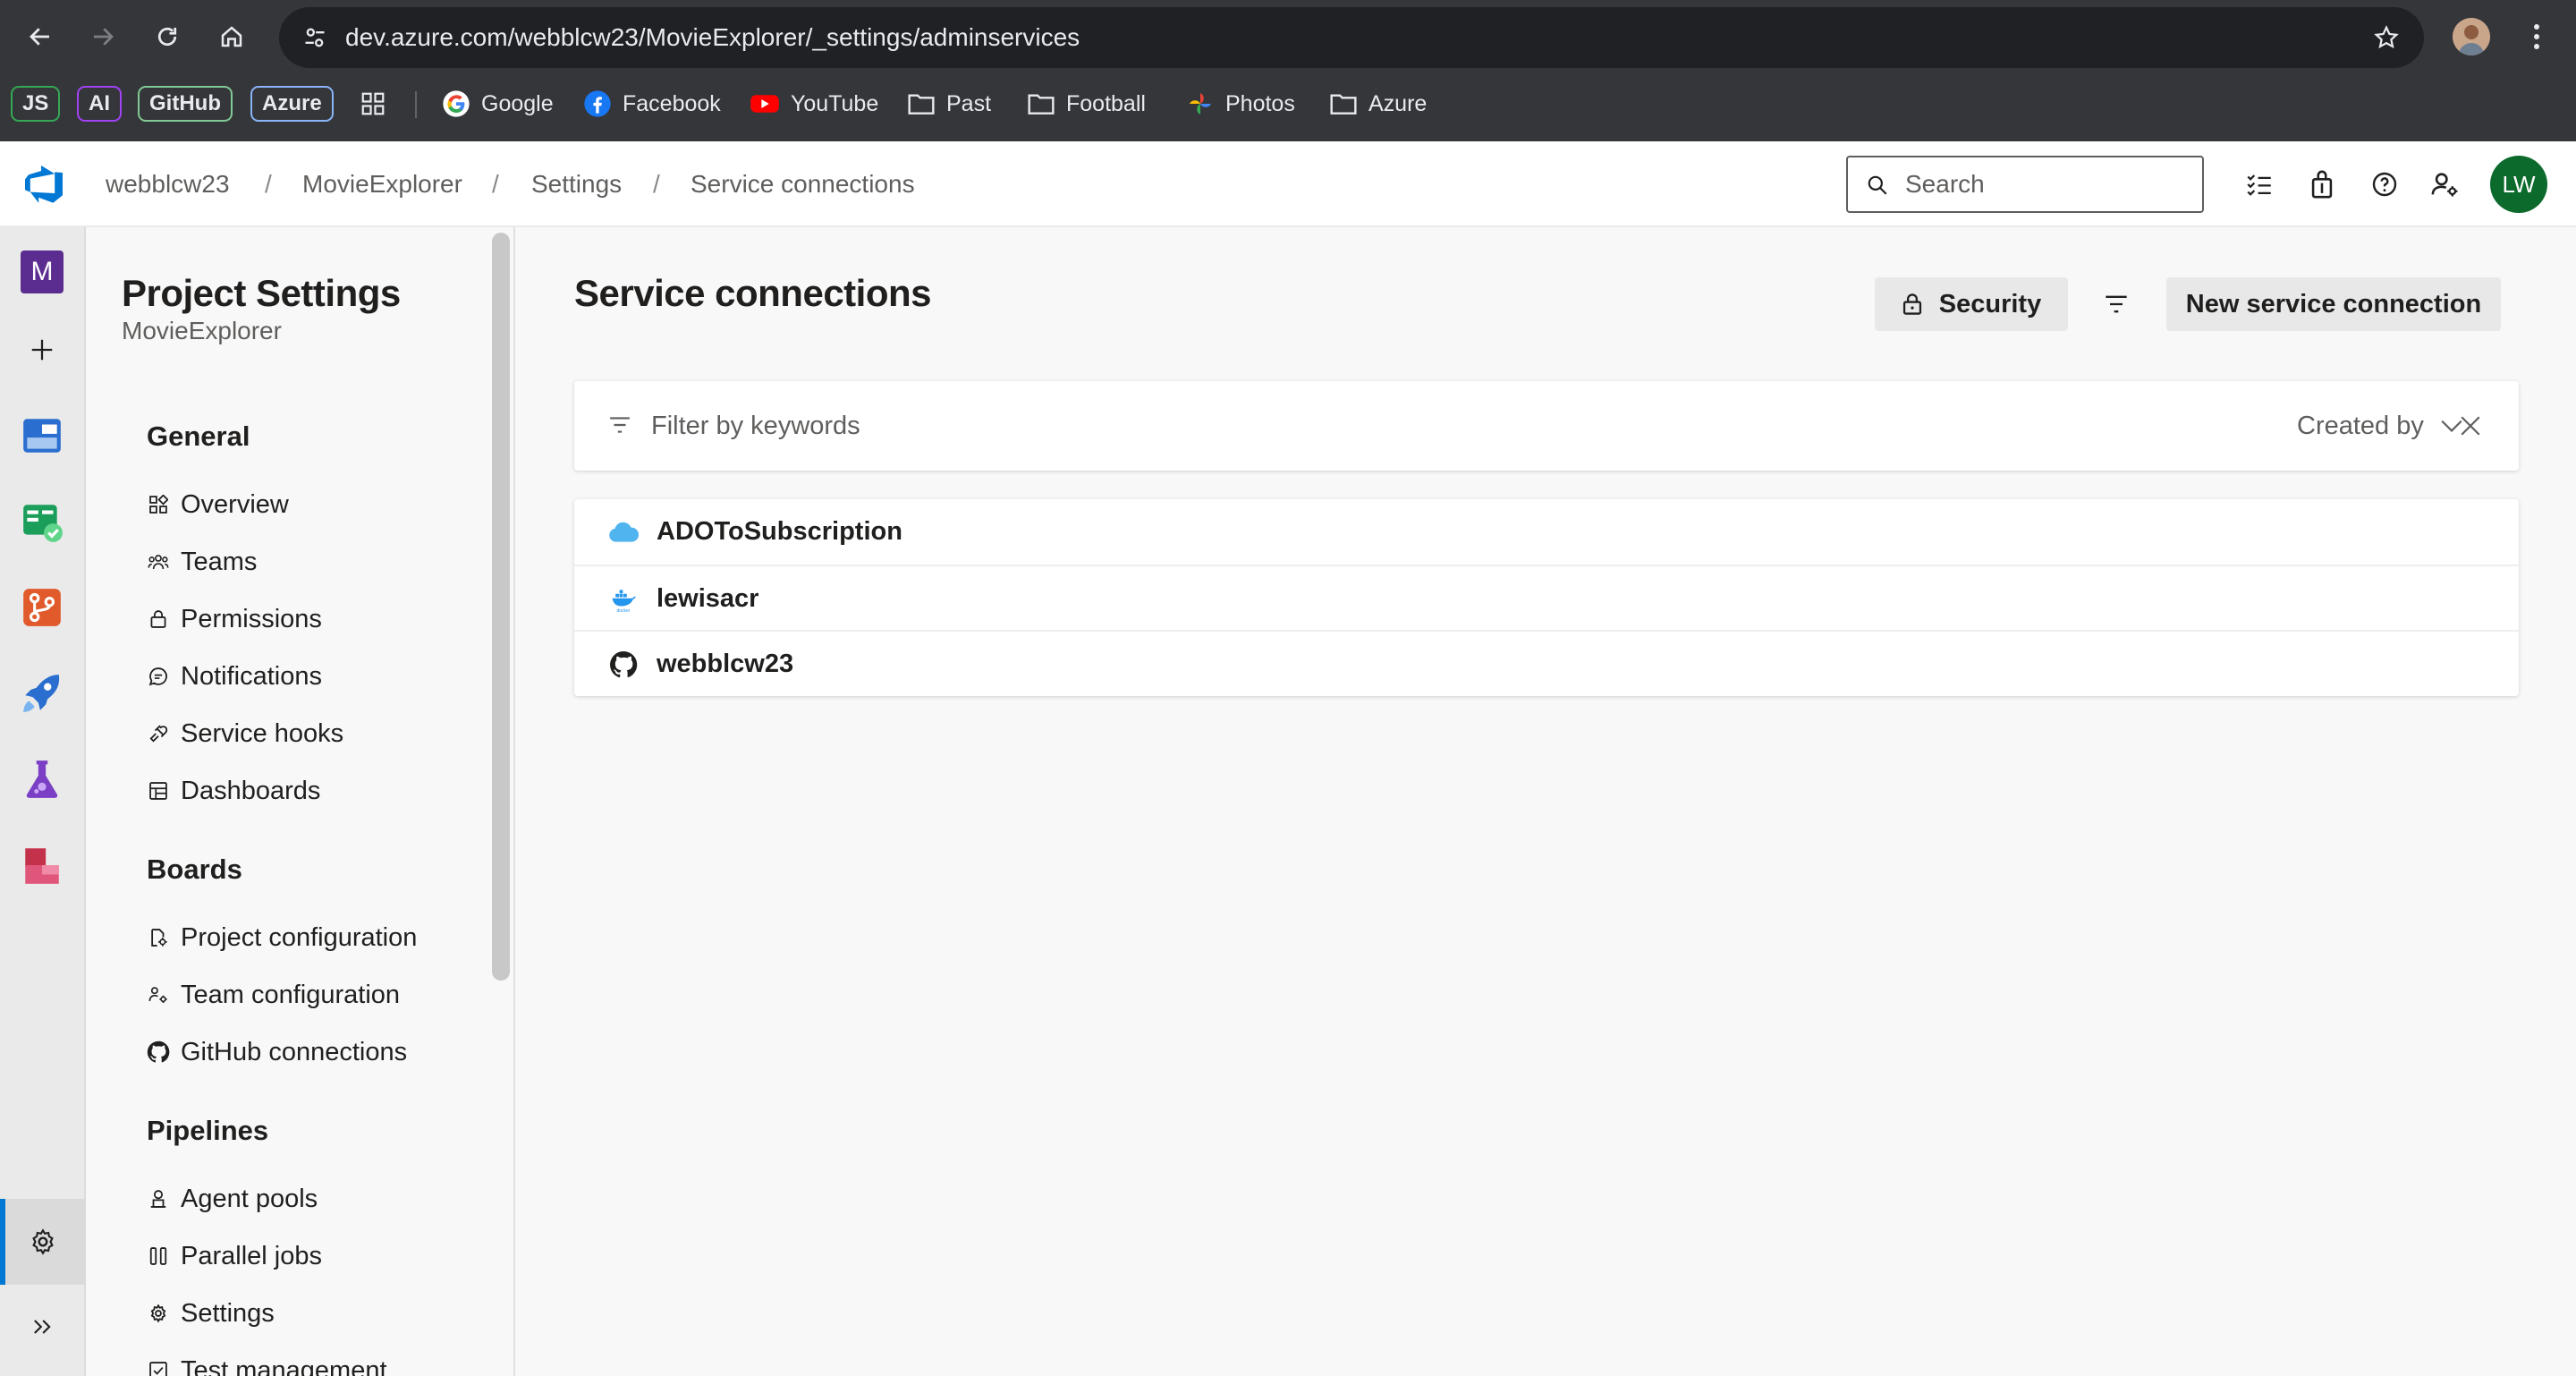 The height and width of the screenshot is (1376, 2576). What do you see at coordinates (373, 104) in the screenshot?
I see `apps-button` at bounding box center [373, 104].